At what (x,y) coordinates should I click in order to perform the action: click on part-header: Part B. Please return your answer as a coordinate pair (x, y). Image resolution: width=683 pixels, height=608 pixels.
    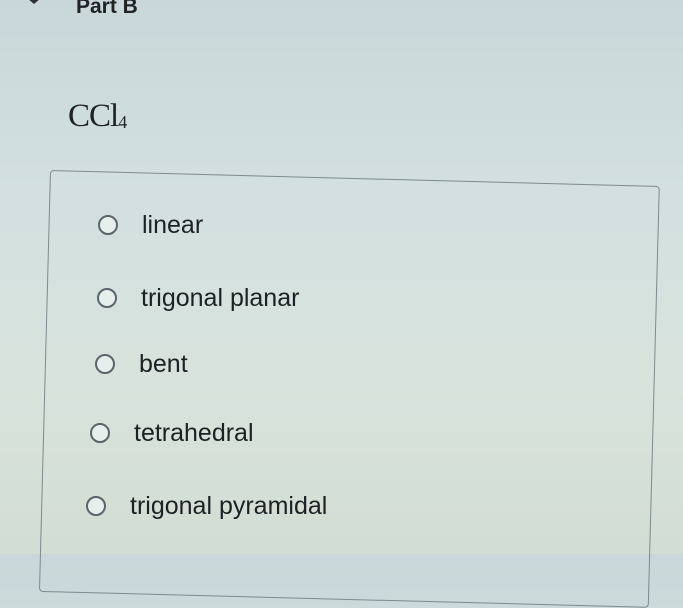
    Looking at the image, I should click on (100, 11).